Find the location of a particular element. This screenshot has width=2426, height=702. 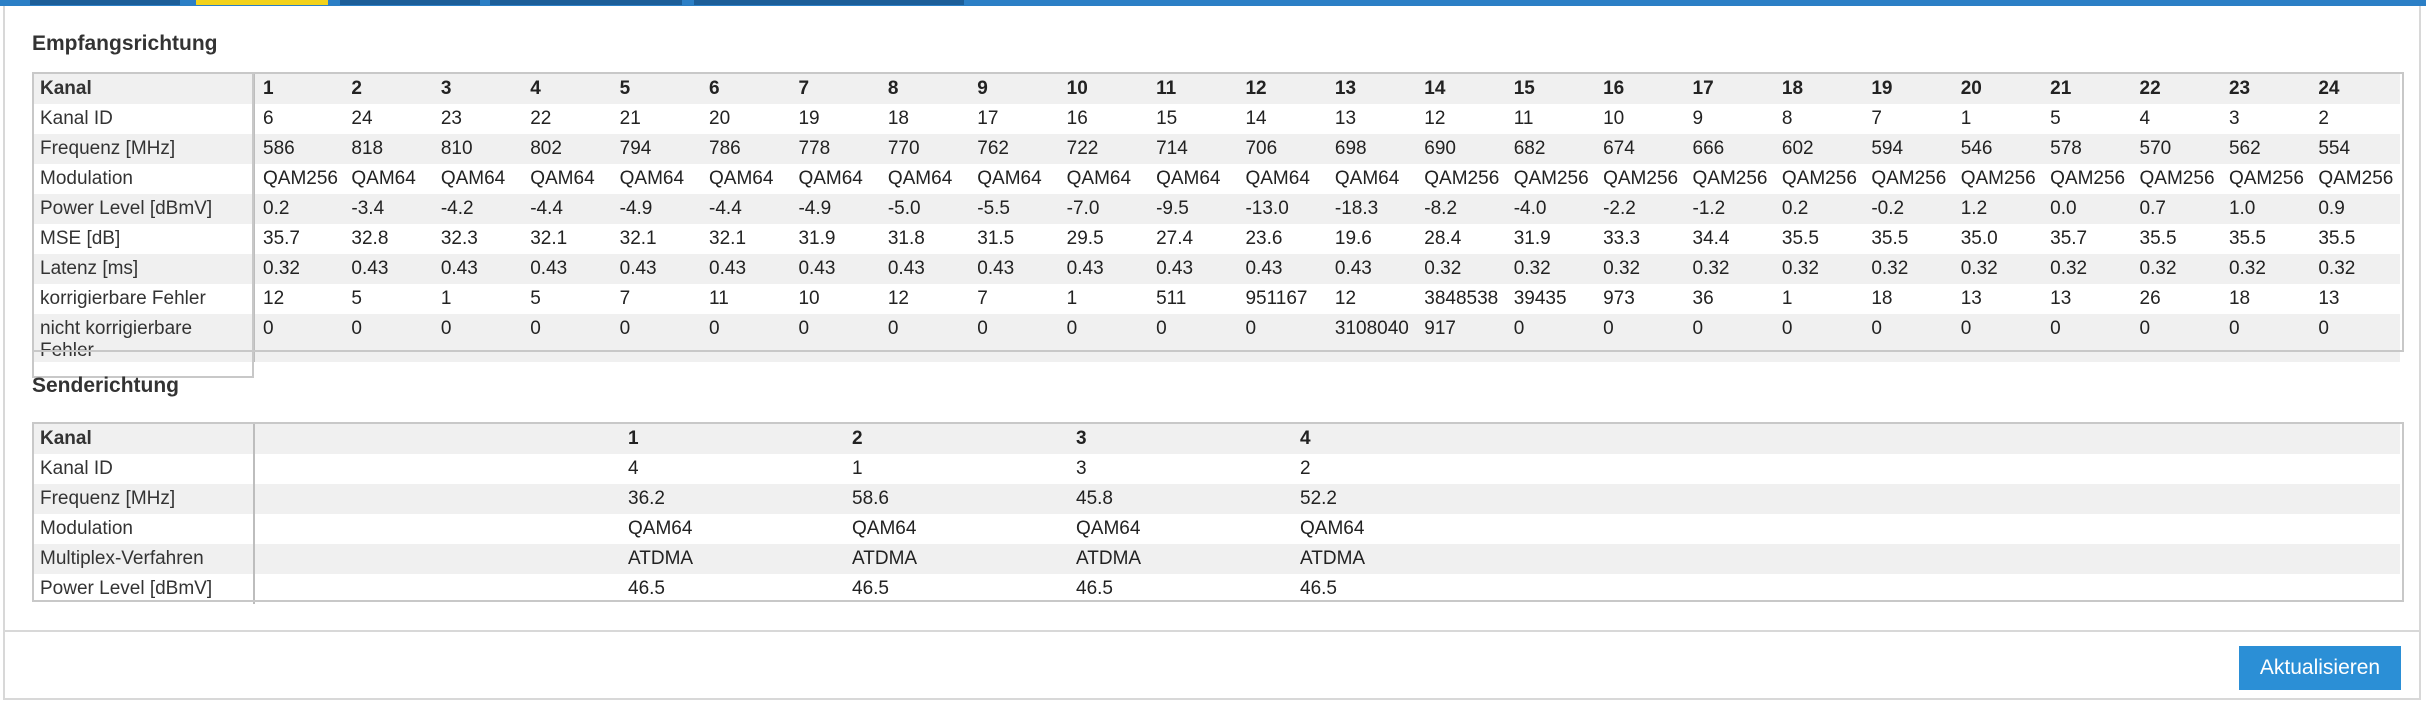

table-cell: 27.4 is located at coordinates (1193, 239).